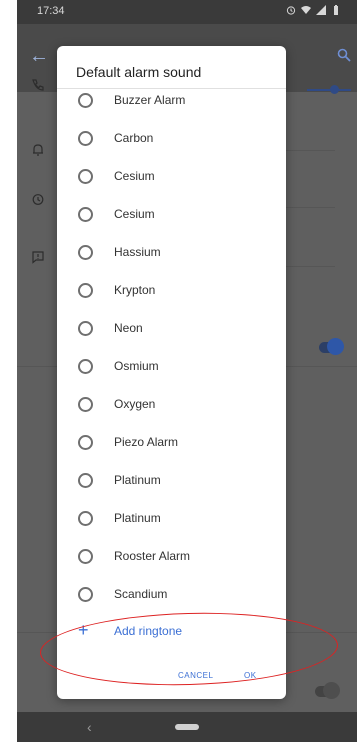 This screenshot has width=357, height=742. I want to click on ringtone-option: Rooster Alarm, so click(171, 556).